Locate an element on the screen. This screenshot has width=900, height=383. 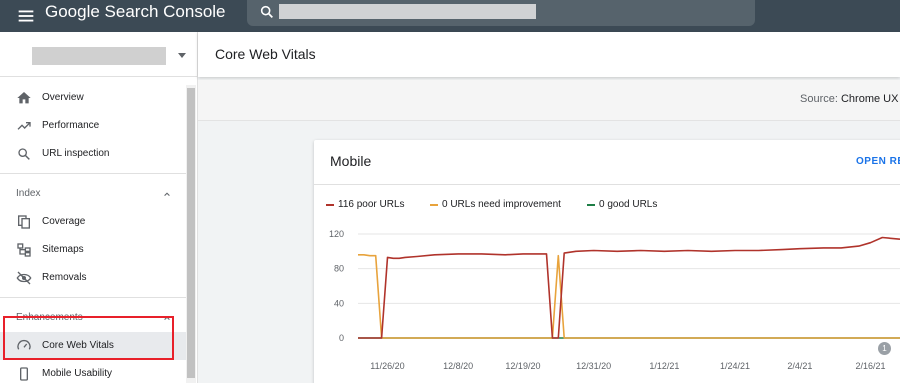
sidebar-item-overview: Overview is located at coordinates (93, 98).